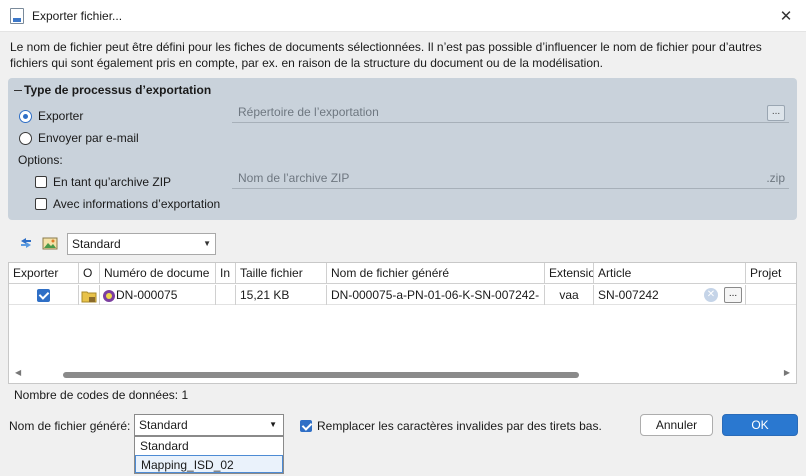 This screenshot has width=806, height=476. I want to click on radio-export-label: Exporter, so click(61, 116).